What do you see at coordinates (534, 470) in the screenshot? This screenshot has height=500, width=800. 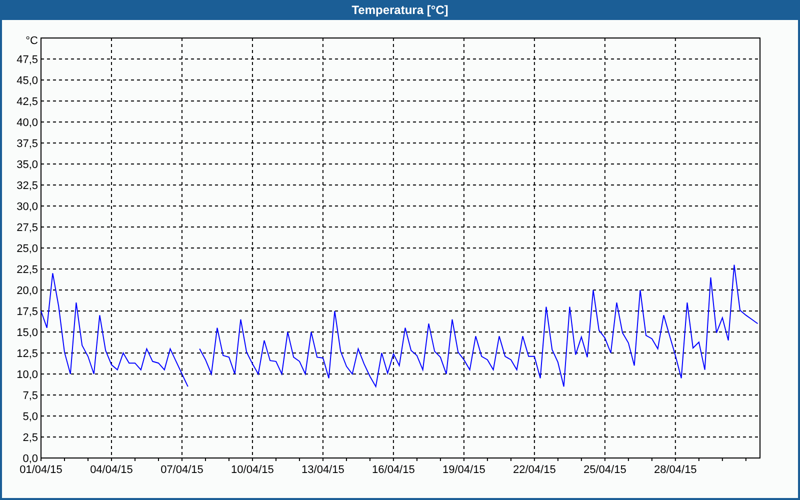 I see `x-tick-label: 22/04/15` at bounding box center [534, 470].